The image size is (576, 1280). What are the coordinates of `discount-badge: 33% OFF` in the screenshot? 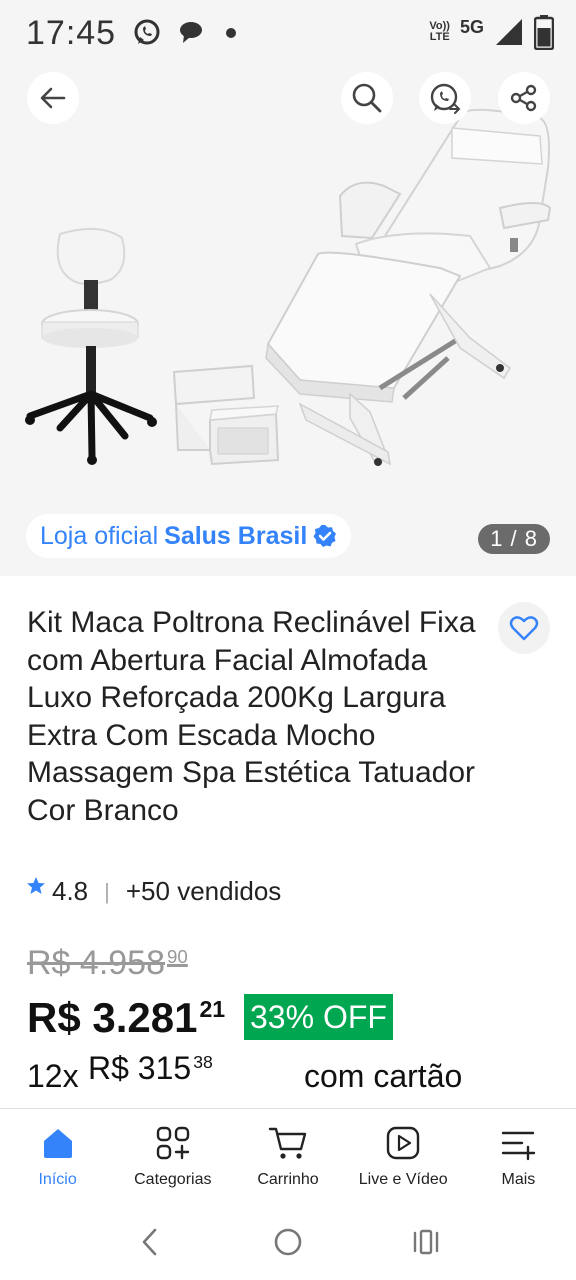 It's located at (318, 1017).